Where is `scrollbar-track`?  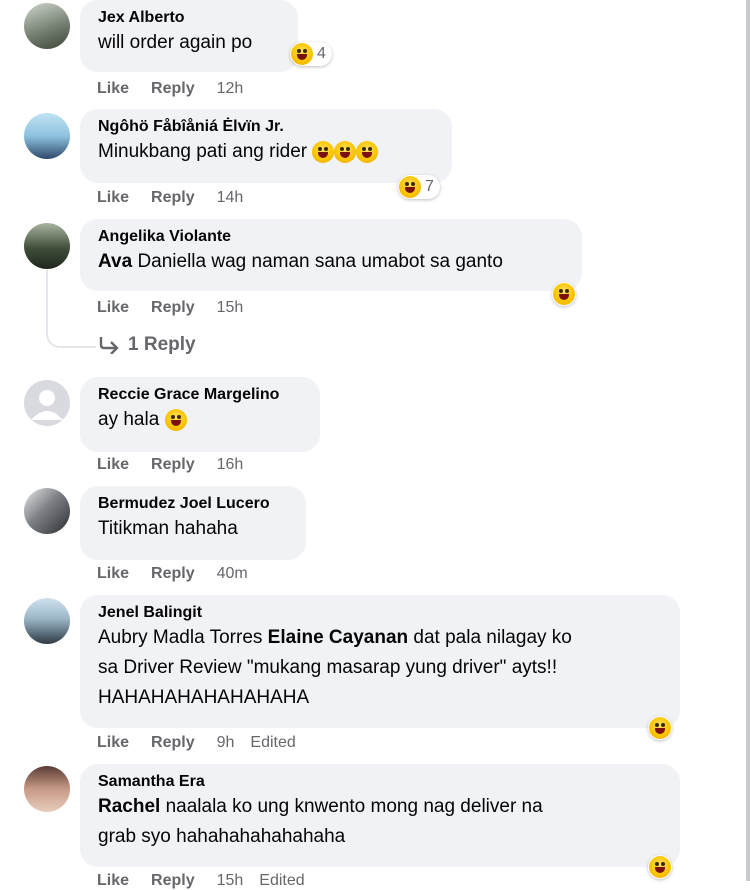
scrollbar-track is located at coordinates (748, 440).